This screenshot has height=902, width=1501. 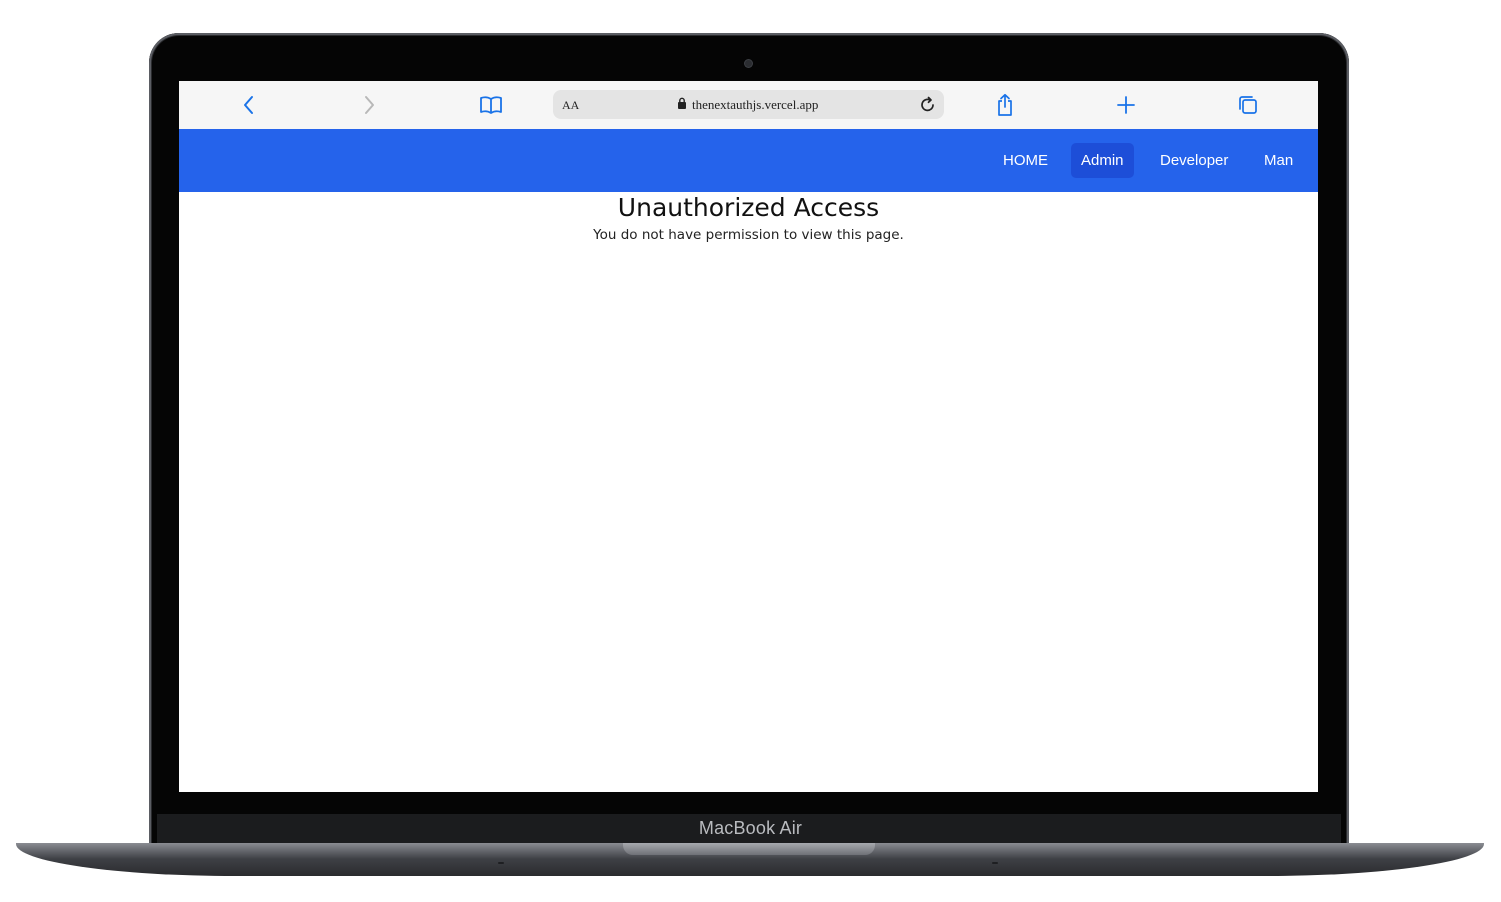 I want to click on nav-home-link: HOME, so click(x=1025, y=160).